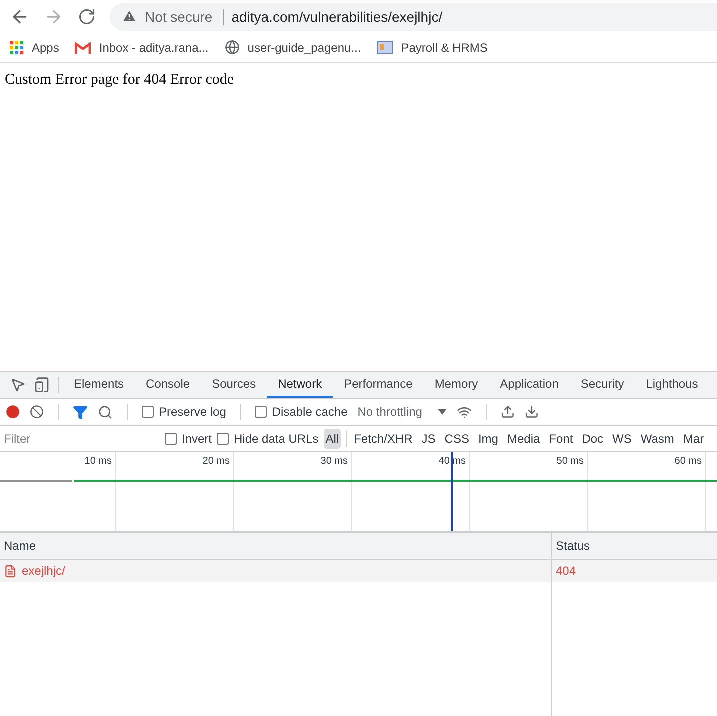 The height and width of the screenshot is (716, 717). What do you see at coordinates (566, 571) in the screenshot?
I see `status-code: 404` at bounding box center [566, 571].